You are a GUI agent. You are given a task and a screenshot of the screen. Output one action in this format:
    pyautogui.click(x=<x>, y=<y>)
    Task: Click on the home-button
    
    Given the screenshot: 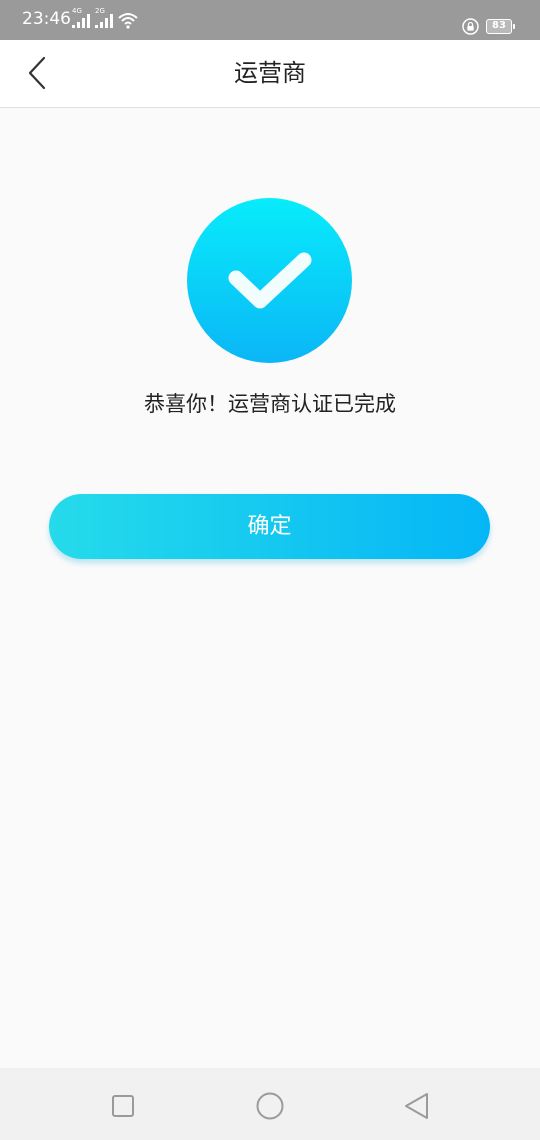 What is the action you would take?
    pyautogui.click(x=270, y=1106)
    